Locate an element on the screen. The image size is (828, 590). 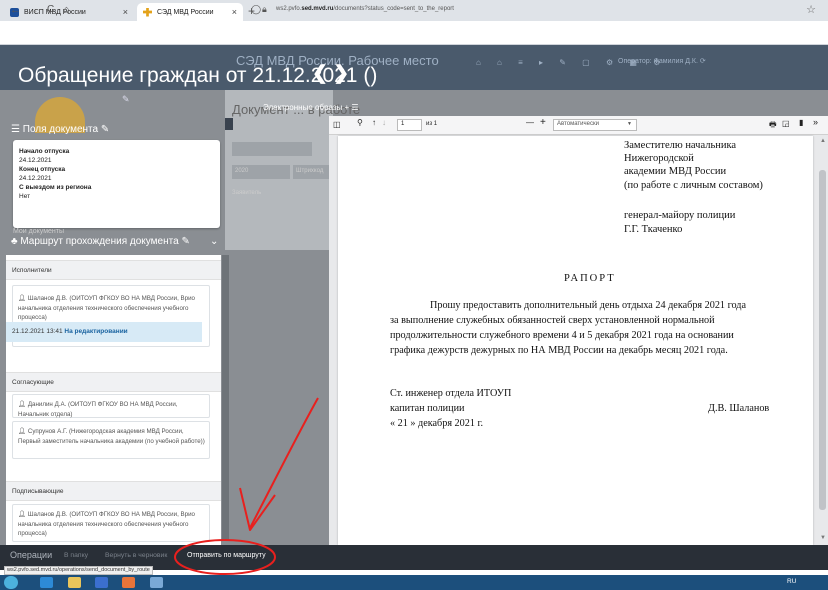
back-button: ← is located at coordinates (15, 10).